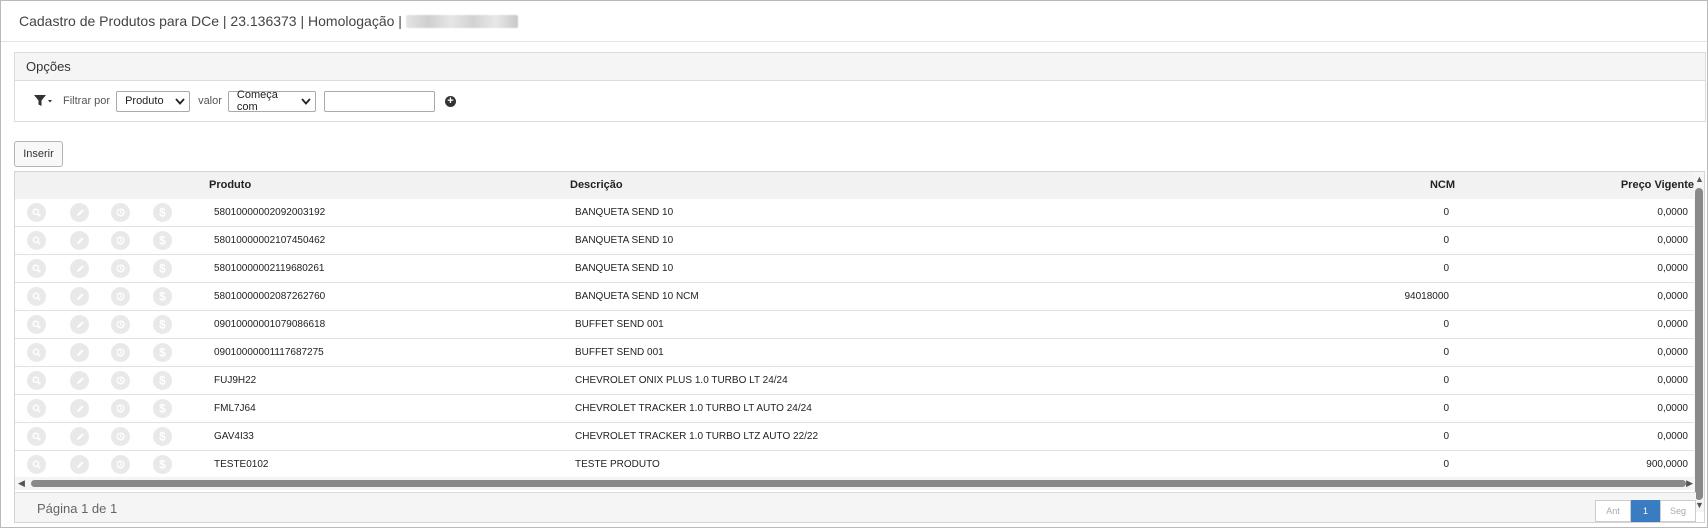 This screenshot has width=1708, height=528. Describe the element at coordinates (1699, 179) in the screenshot. I see `scroll-up-icon: ▲` at that location.